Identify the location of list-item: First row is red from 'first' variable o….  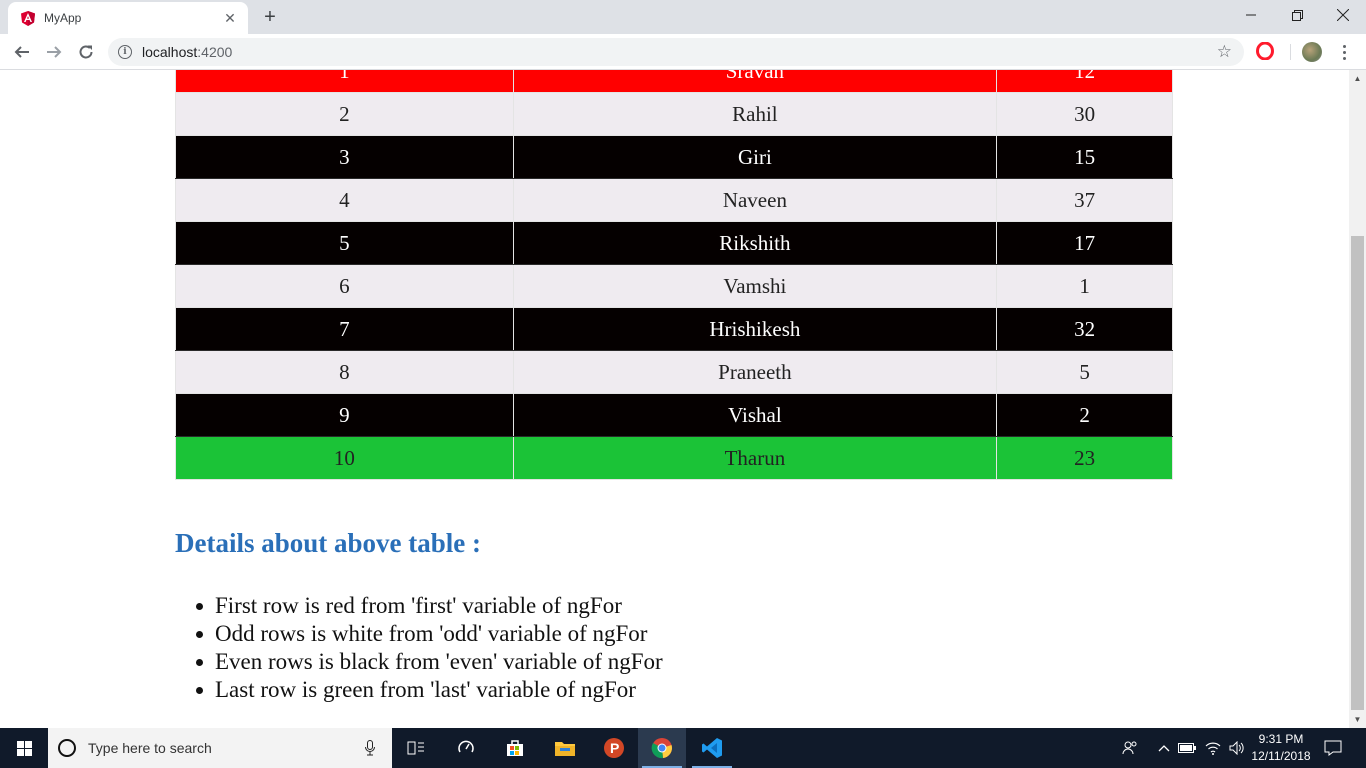
(429, 606).